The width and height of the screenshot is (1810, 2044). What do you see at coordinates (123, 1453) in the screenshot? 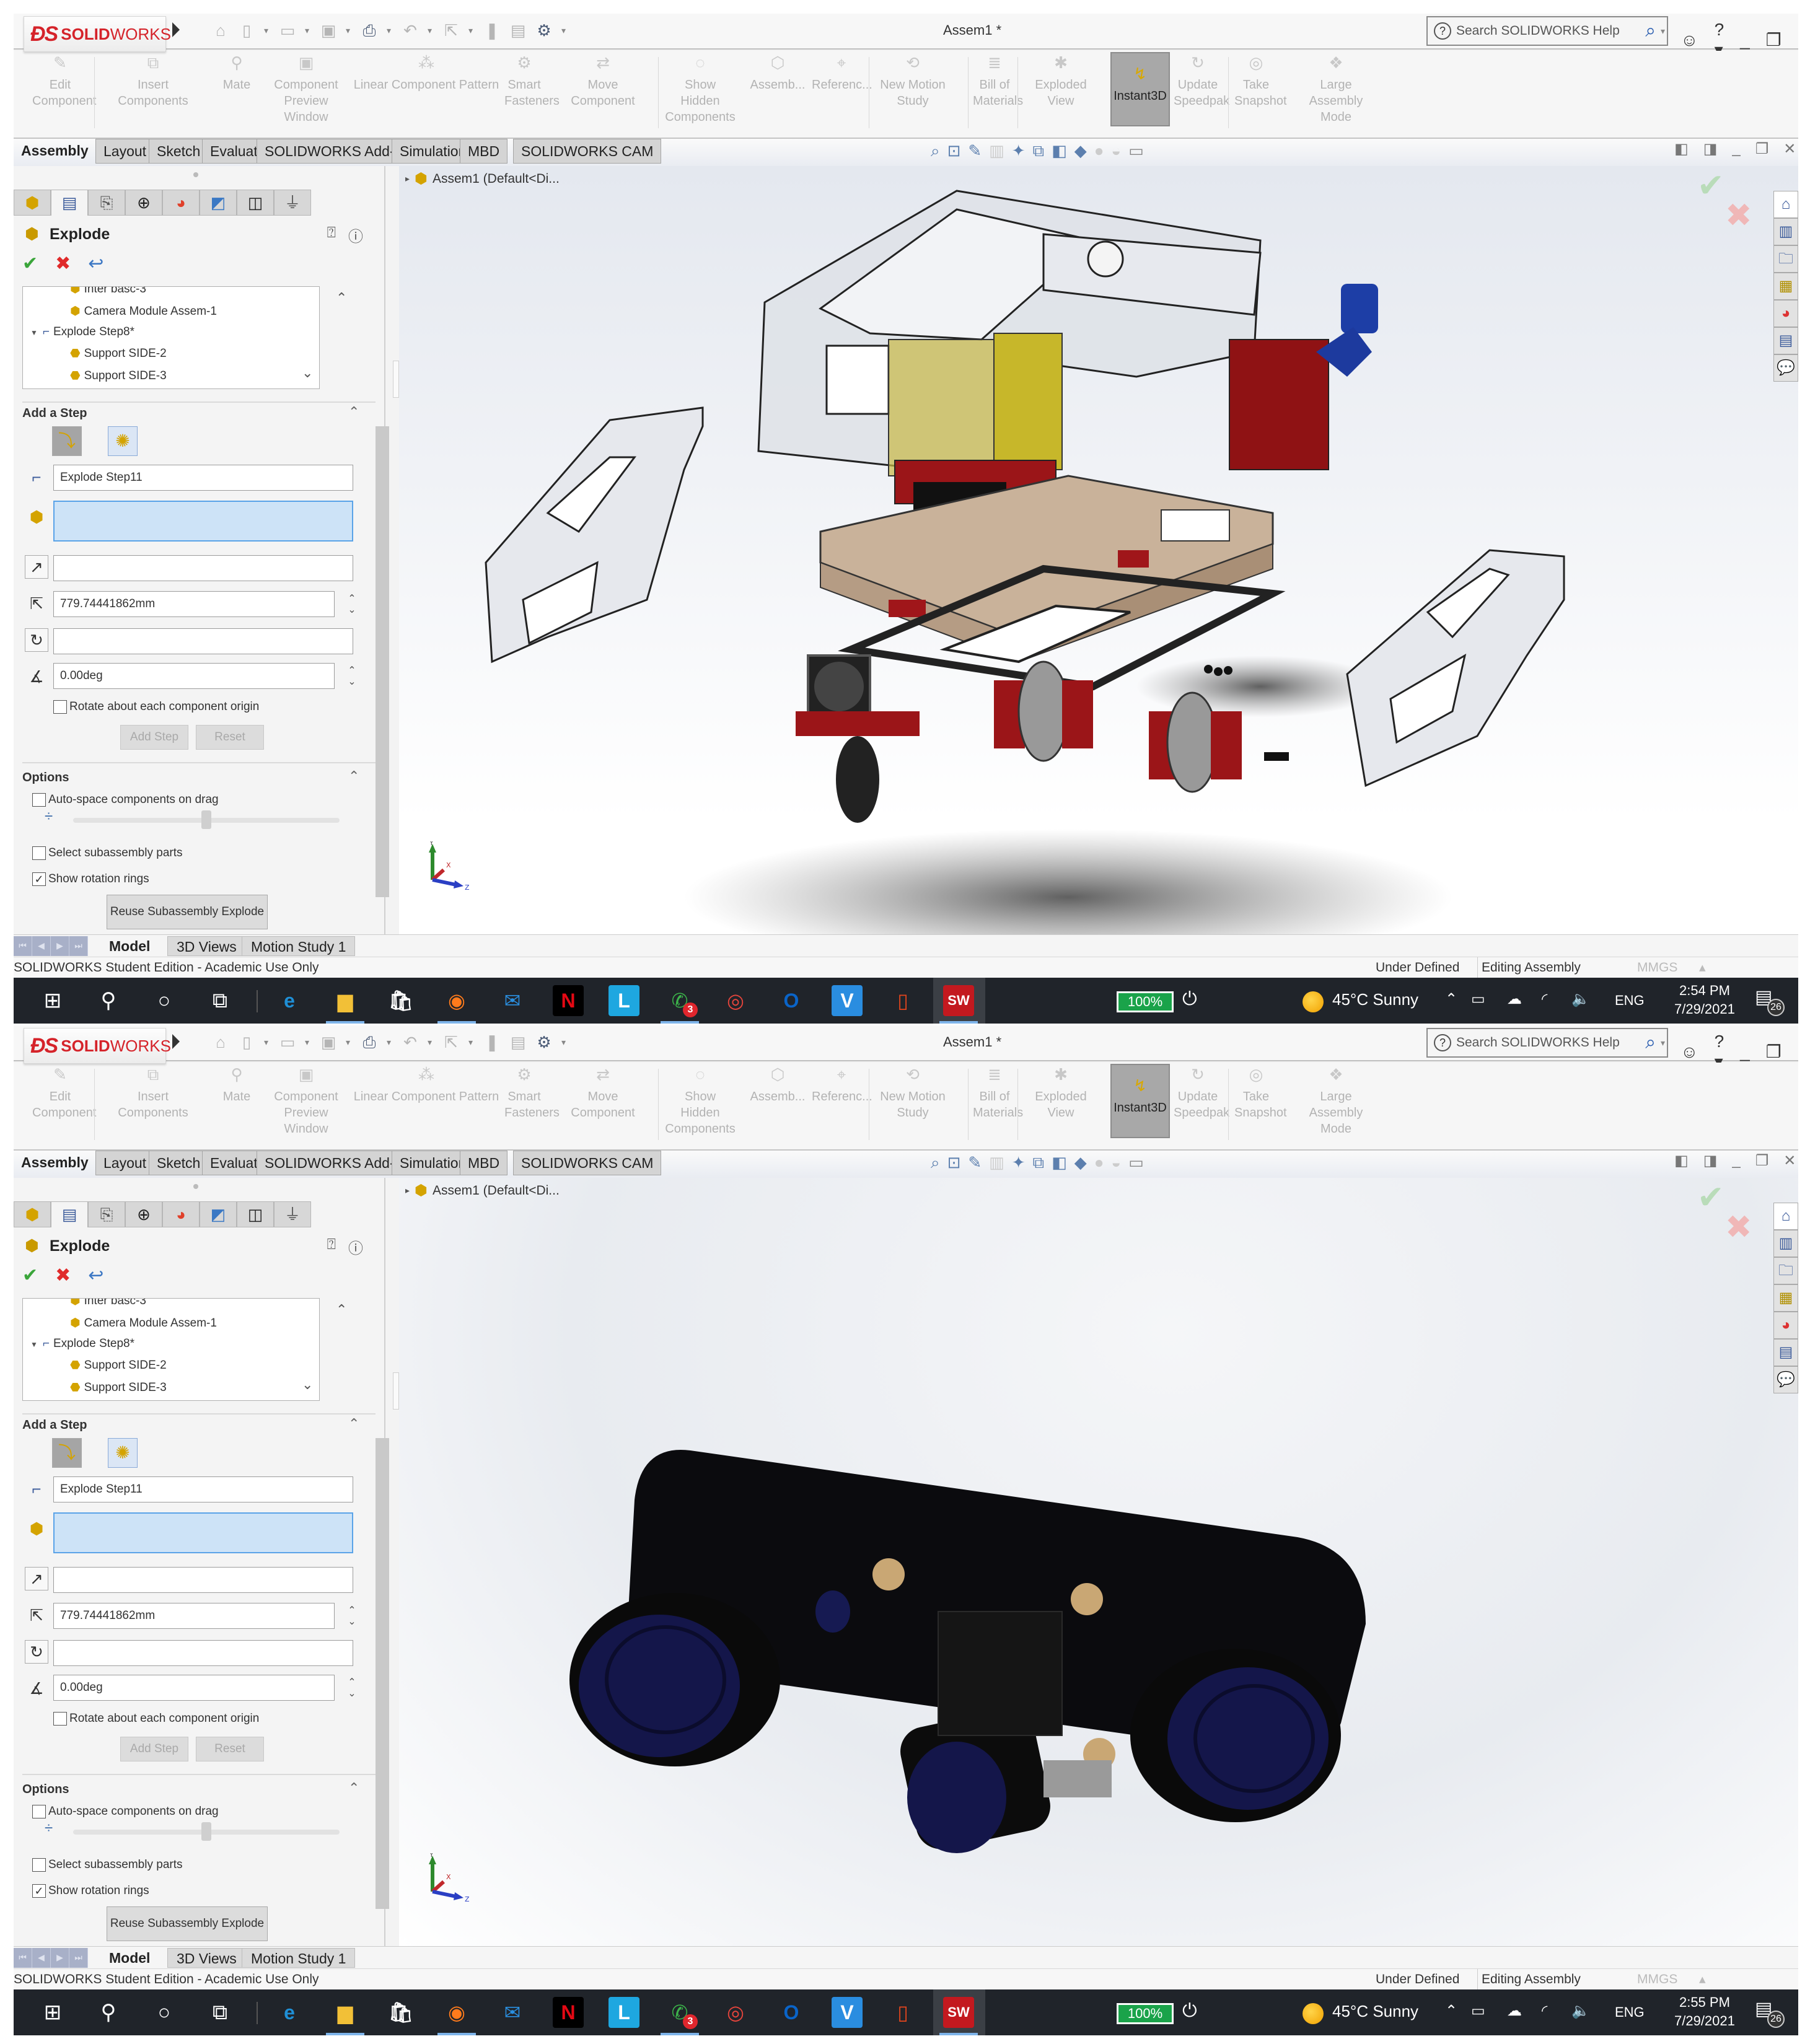
I see `radial-step-button: ✺` at bounding box center [123, 1453].